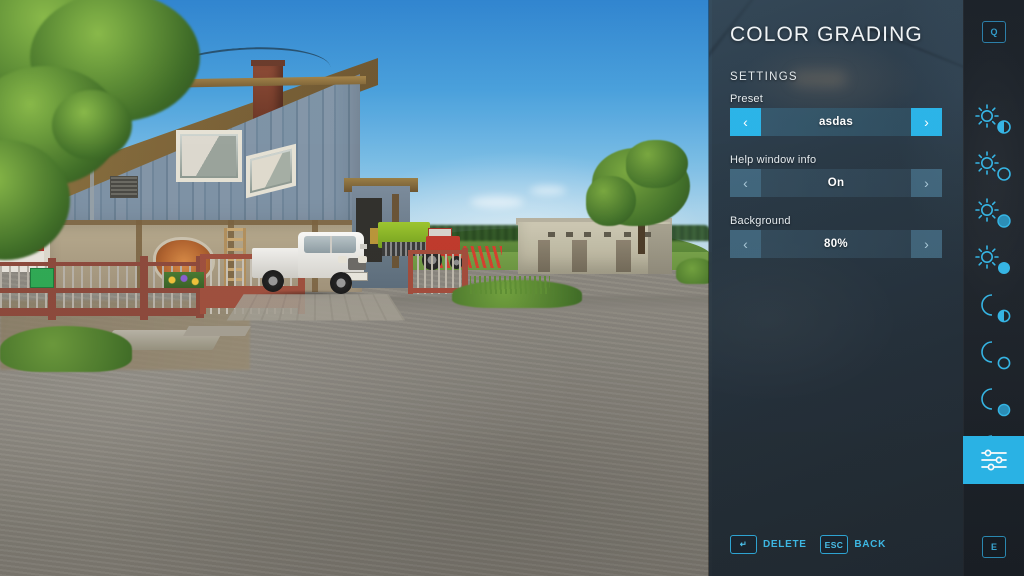 The height and width of the screenshot is (576, 1024). I want to click on tab-strip: Q E, so click(993, 288).